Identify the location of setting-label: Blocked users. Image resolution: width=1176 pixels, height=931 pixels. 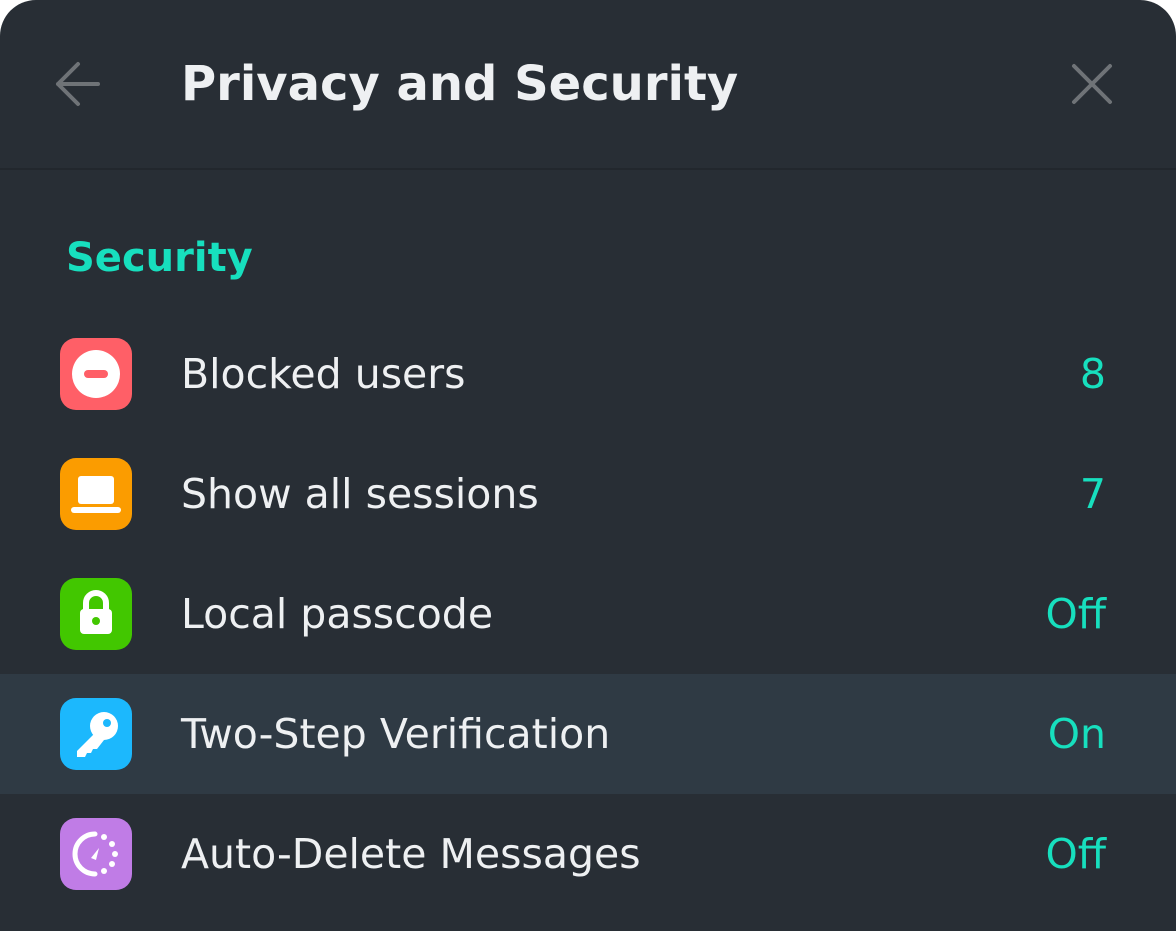
(323, 374).